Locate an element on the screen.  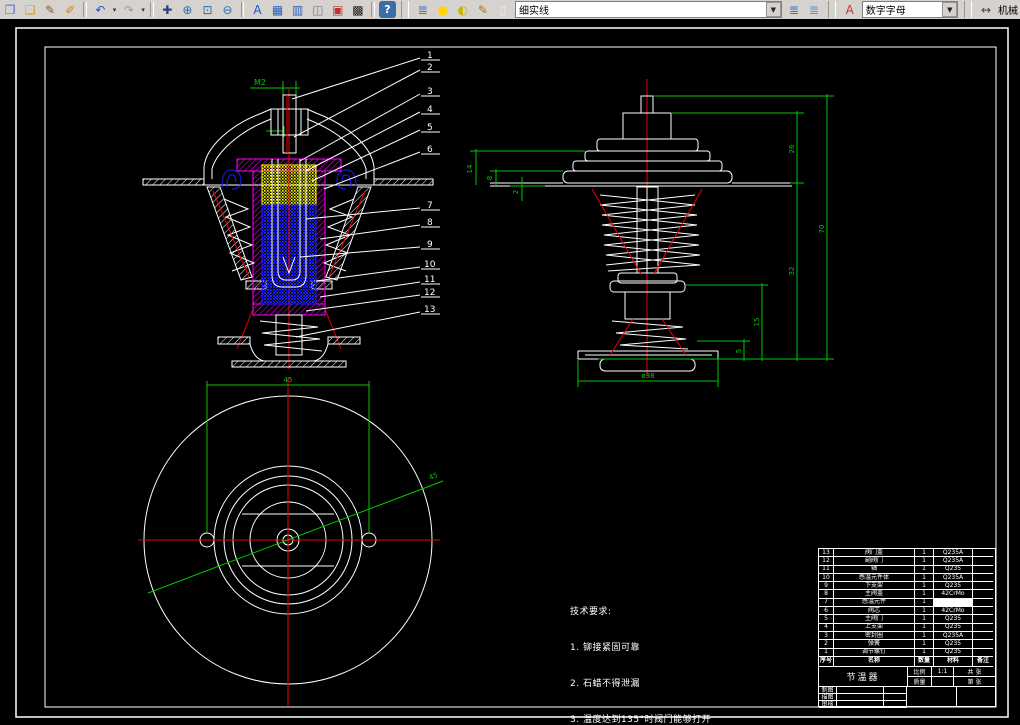
bom-cell-name: 下支架 is located at coordinates (874, 586).